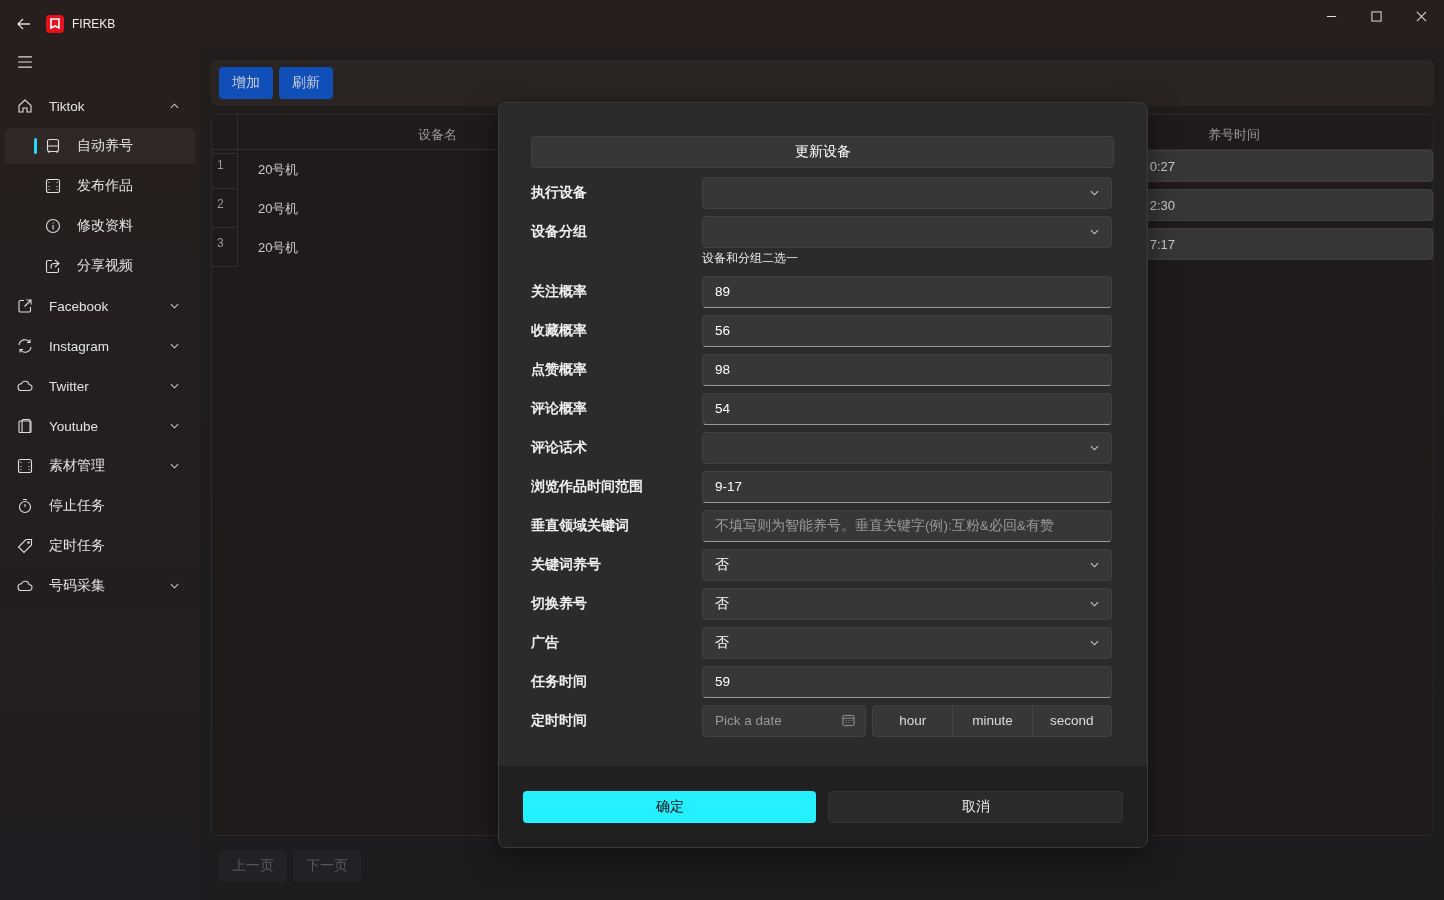  What do you see at coordinates (35, 146) in the screenshot?
I see `selection-indicator` at bounding box center [35, 146].